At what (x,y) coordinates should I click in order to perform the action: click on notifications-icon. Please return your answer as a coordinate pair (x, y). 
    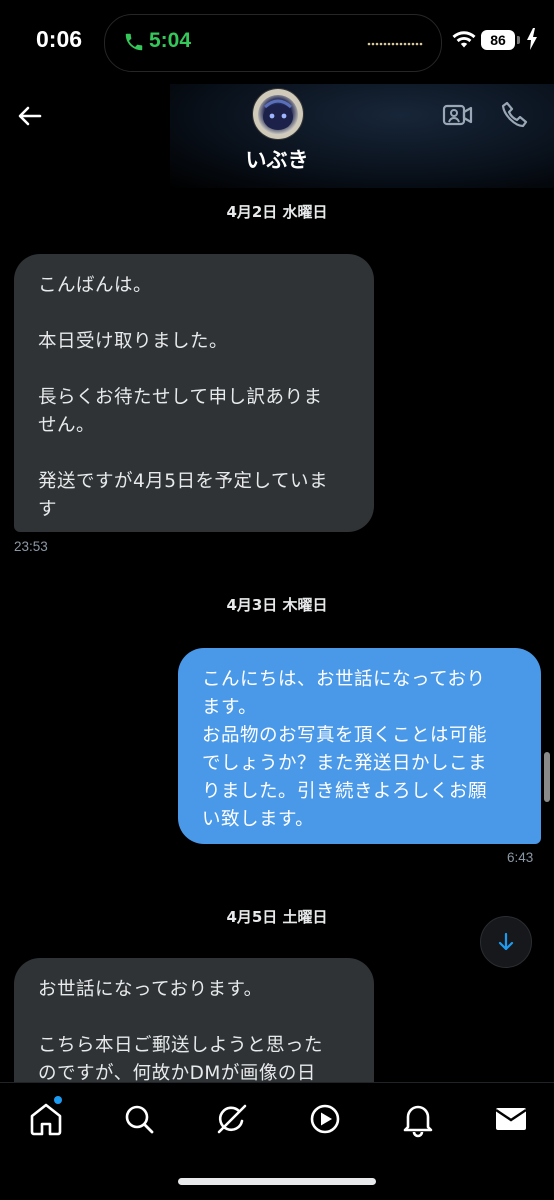
    Looking at the image, I should click on (418, 1119).